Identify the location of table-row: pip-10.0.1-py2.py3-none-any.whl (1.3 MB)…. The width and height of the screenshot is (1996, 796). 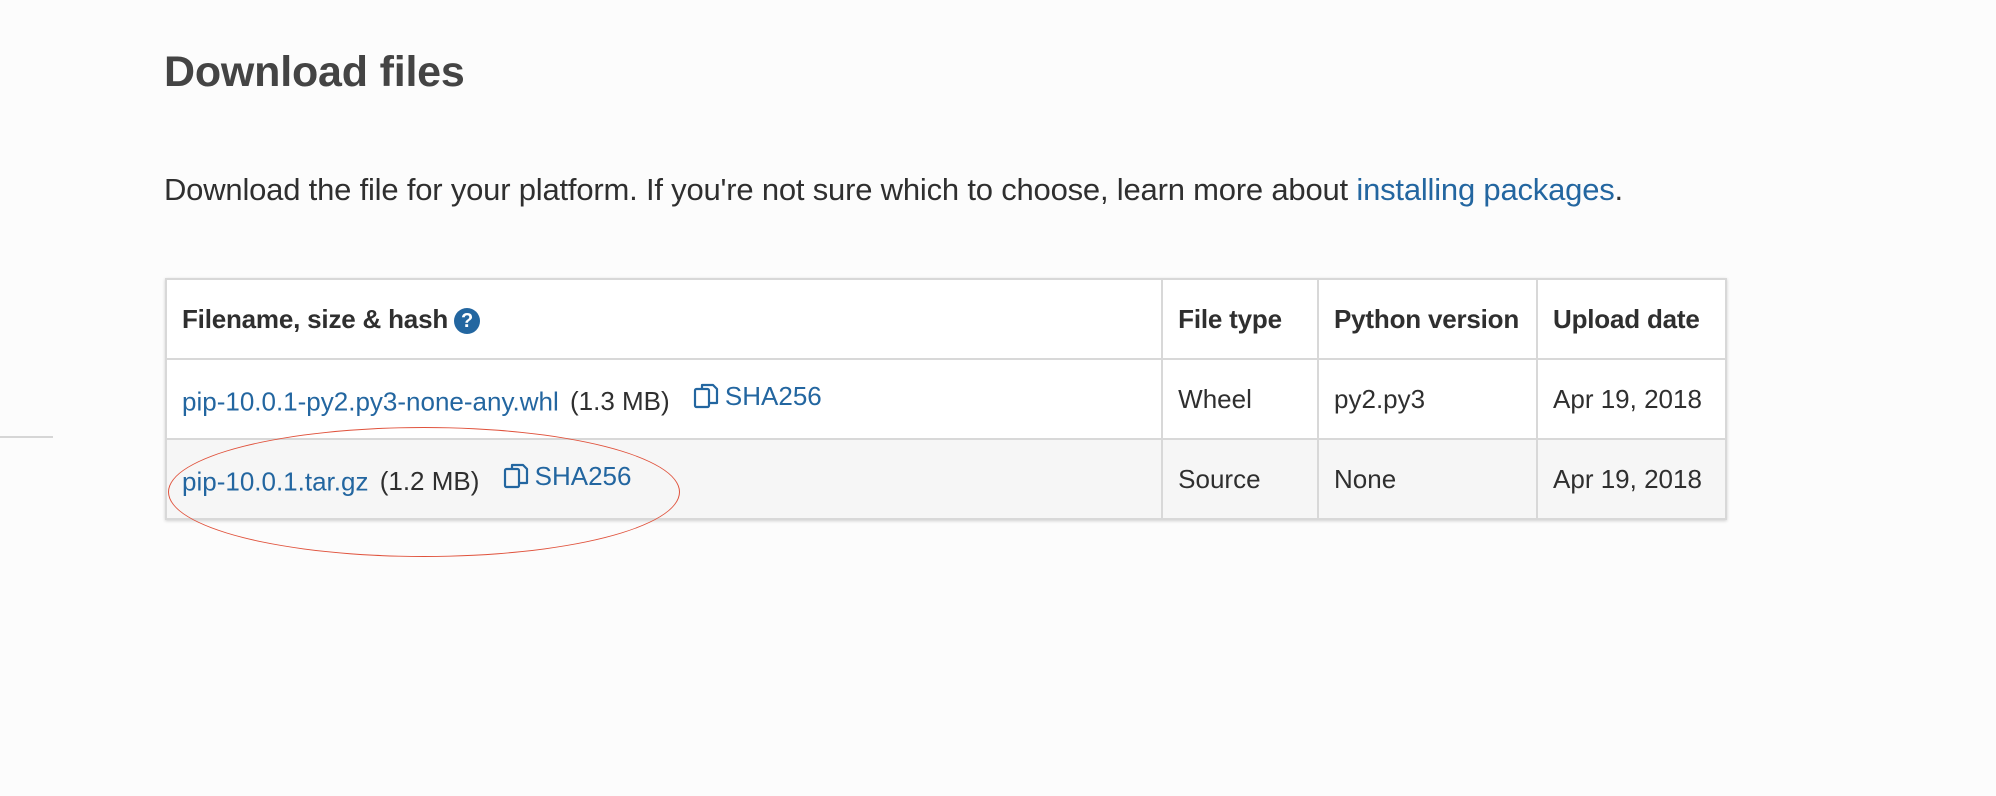
(945, 399).